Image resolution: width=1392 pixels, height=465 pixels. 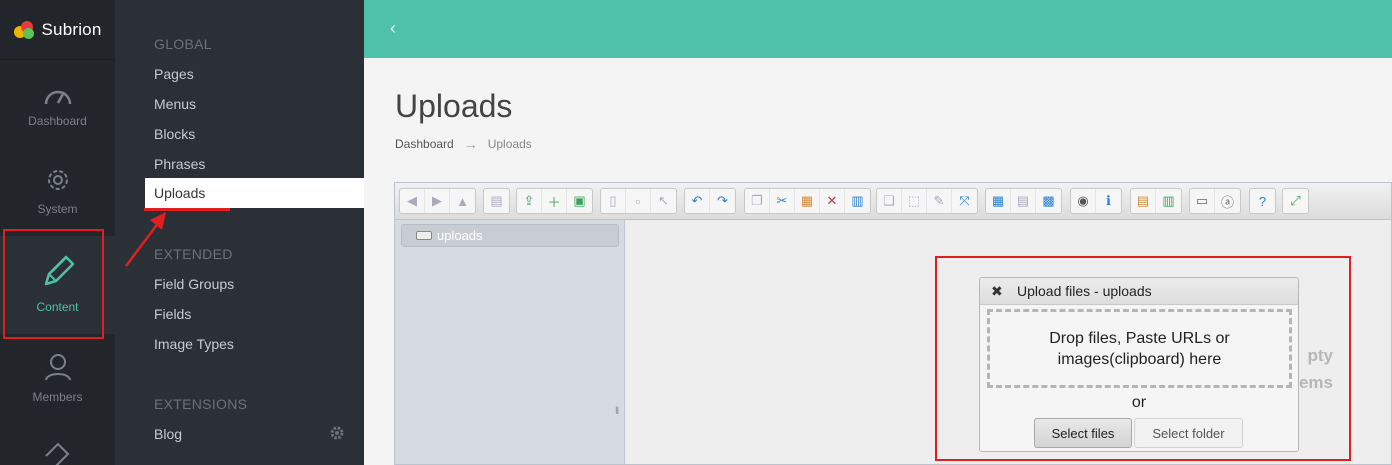 What do you see at coordinates (509, 144) in the screenshot?
I see `breadcrumb-current: Uploads` at bounding box center [509, 144].